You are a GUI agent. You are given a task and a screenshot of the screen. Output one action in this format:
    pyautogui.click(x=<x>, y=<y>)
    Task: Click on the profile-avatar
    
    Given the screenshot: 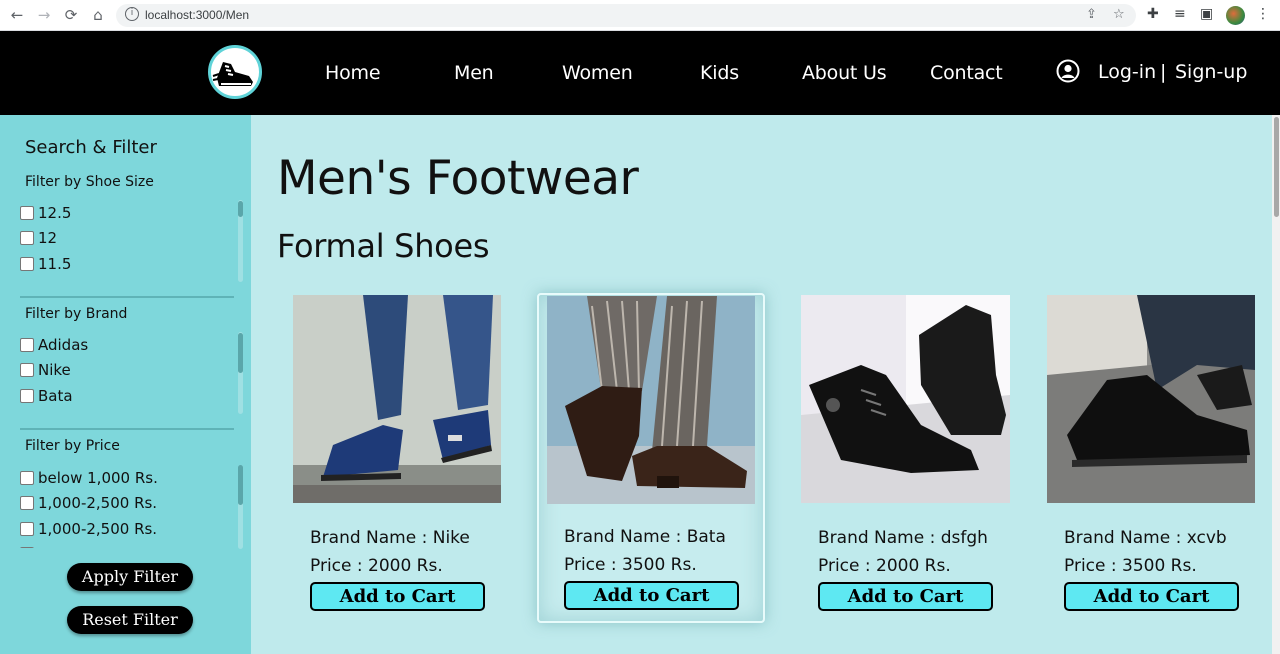 What is the action you would take?
    pyautogui.click(x=1235, y=15)
    